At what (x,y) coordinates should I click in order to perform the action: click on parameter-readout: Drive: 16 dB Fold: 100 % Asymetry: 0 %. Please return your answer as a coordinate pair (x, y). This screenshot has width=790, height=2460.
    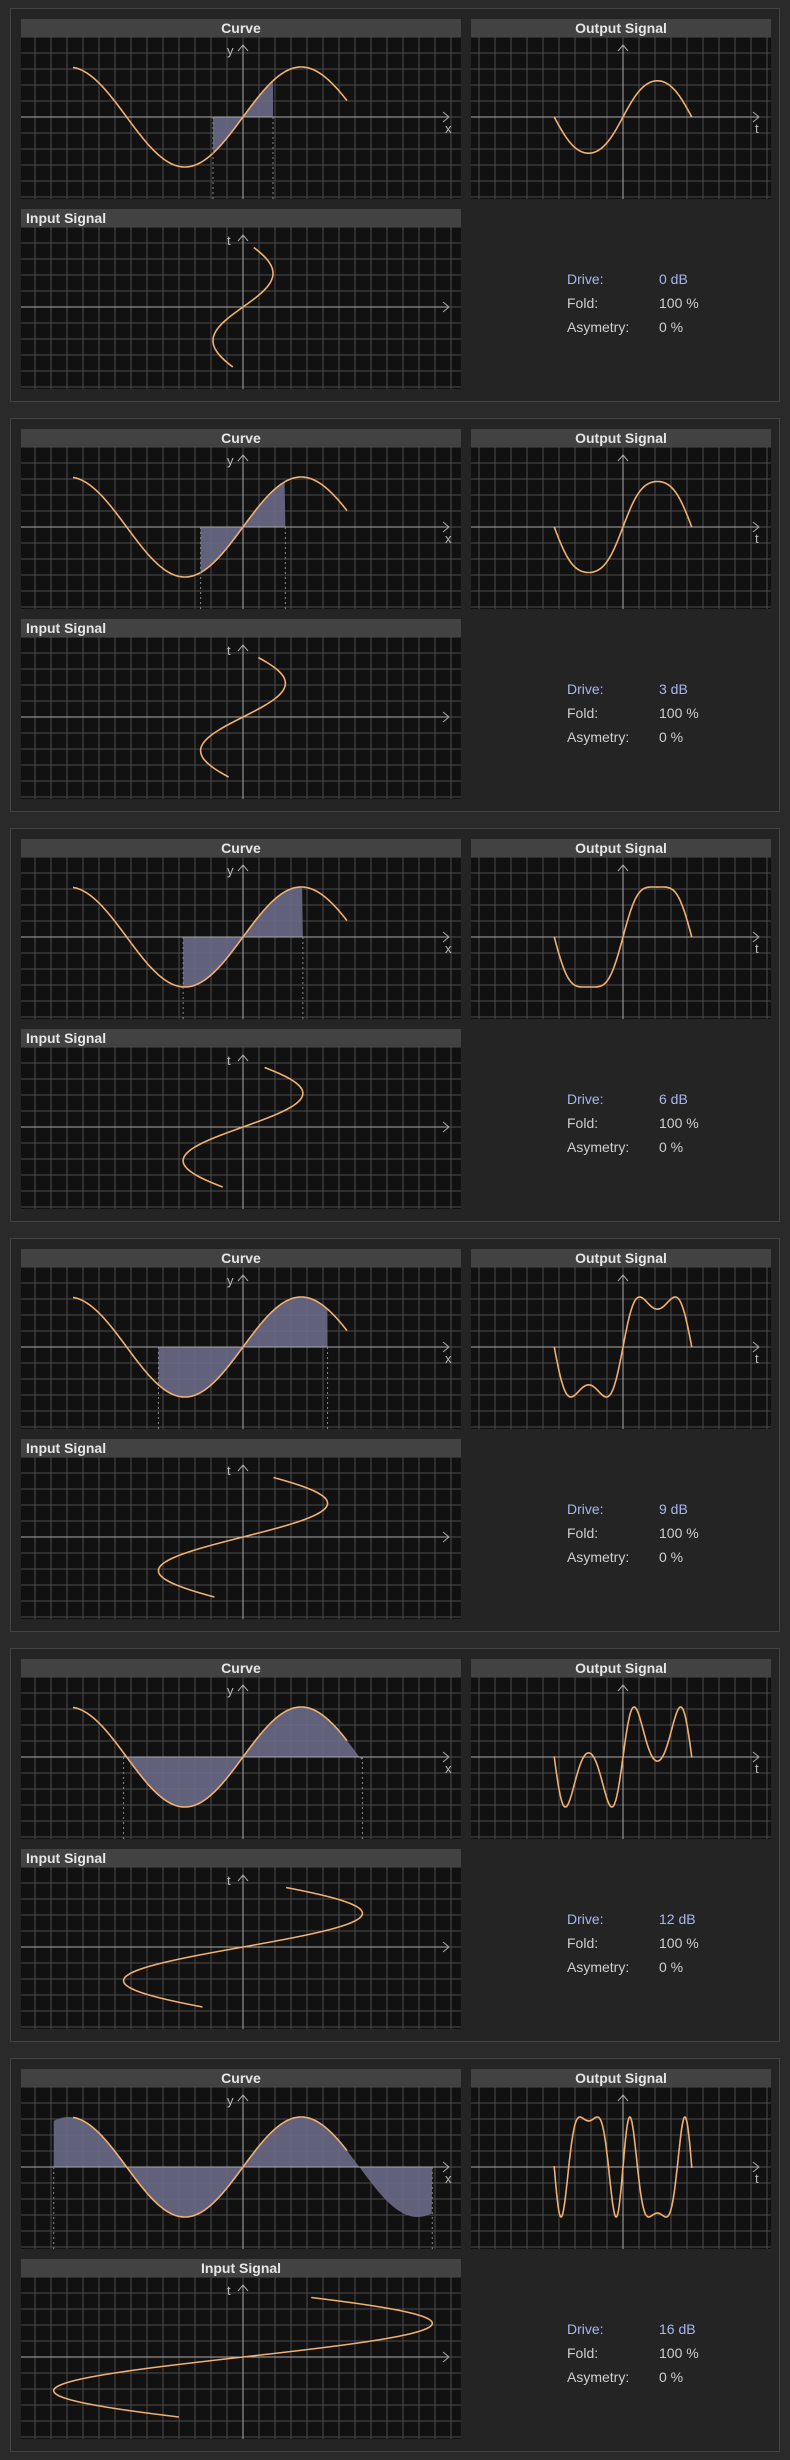
    Looking at the image, I should click on (667, 2357).